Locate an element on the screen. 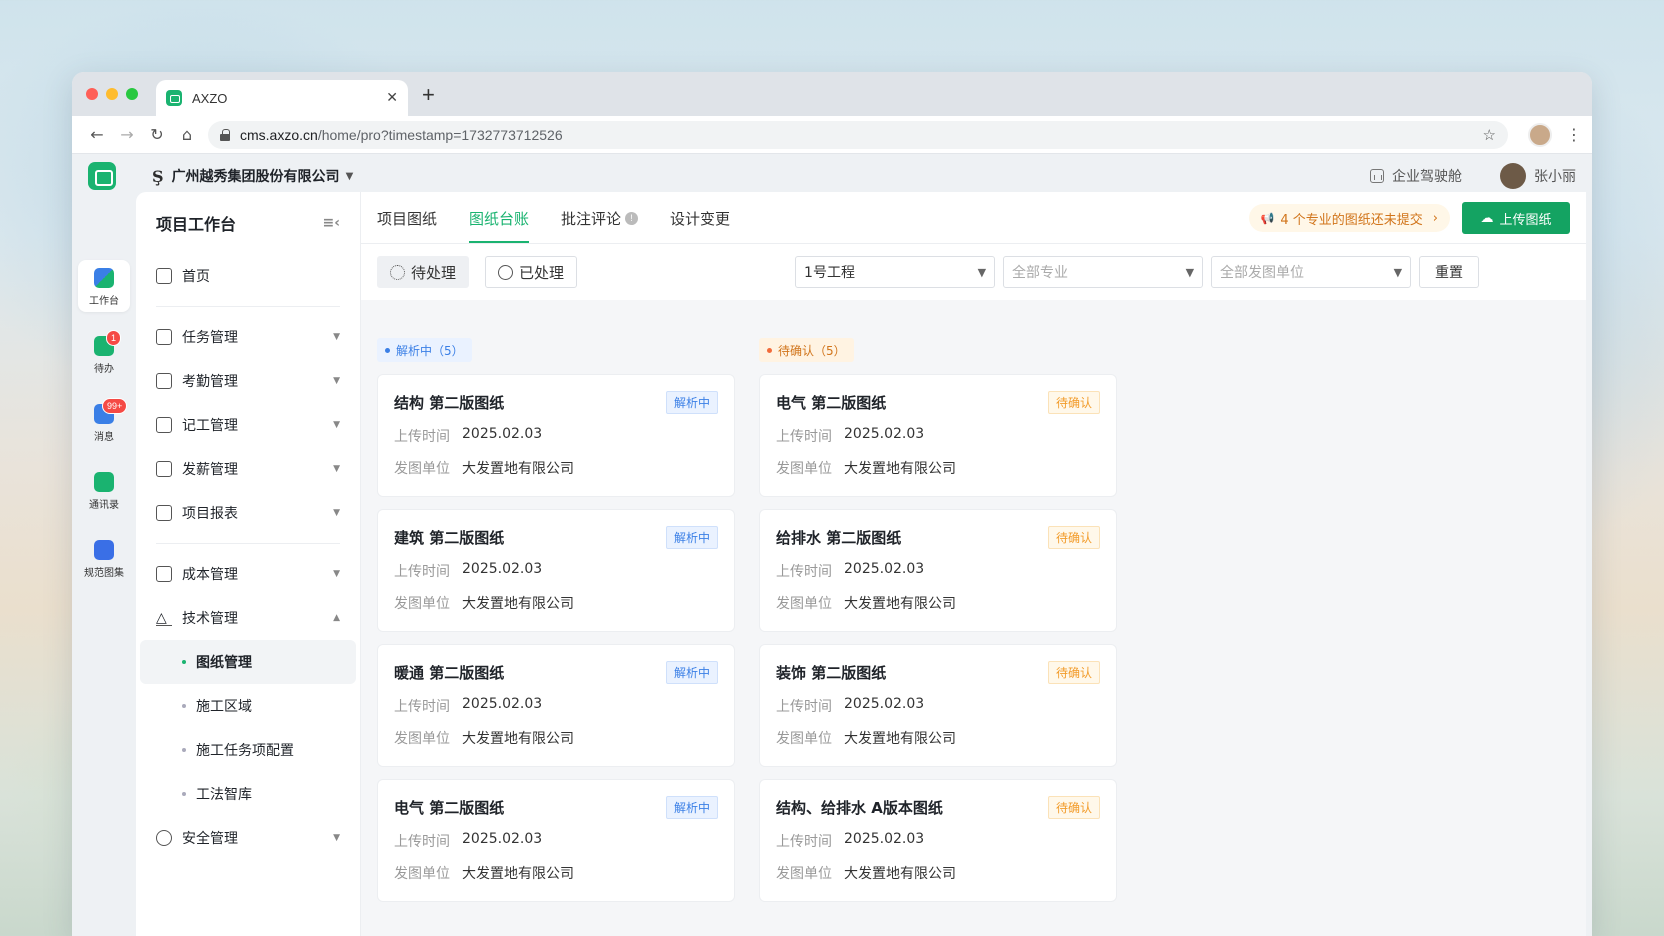 Image resolution: width=1664 pixels, height=936 pixels. sidebar-item-attendance: 考勤管理 ▼ is located at coordinates (248, 381).